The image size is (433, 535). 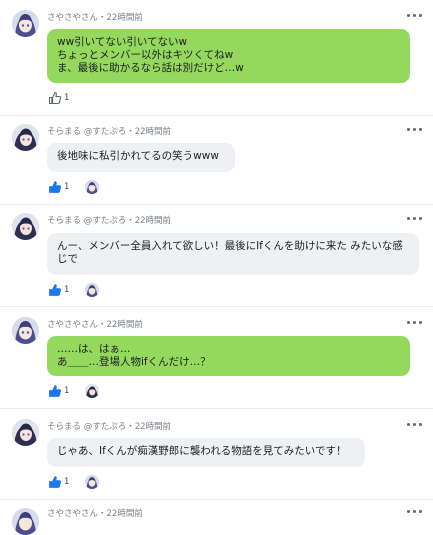 I want to click on message-bubble: じゃあ、Ifくんが痴漢野郎に襲われる物語を見てみたいです！, so click(x=206, y=452).